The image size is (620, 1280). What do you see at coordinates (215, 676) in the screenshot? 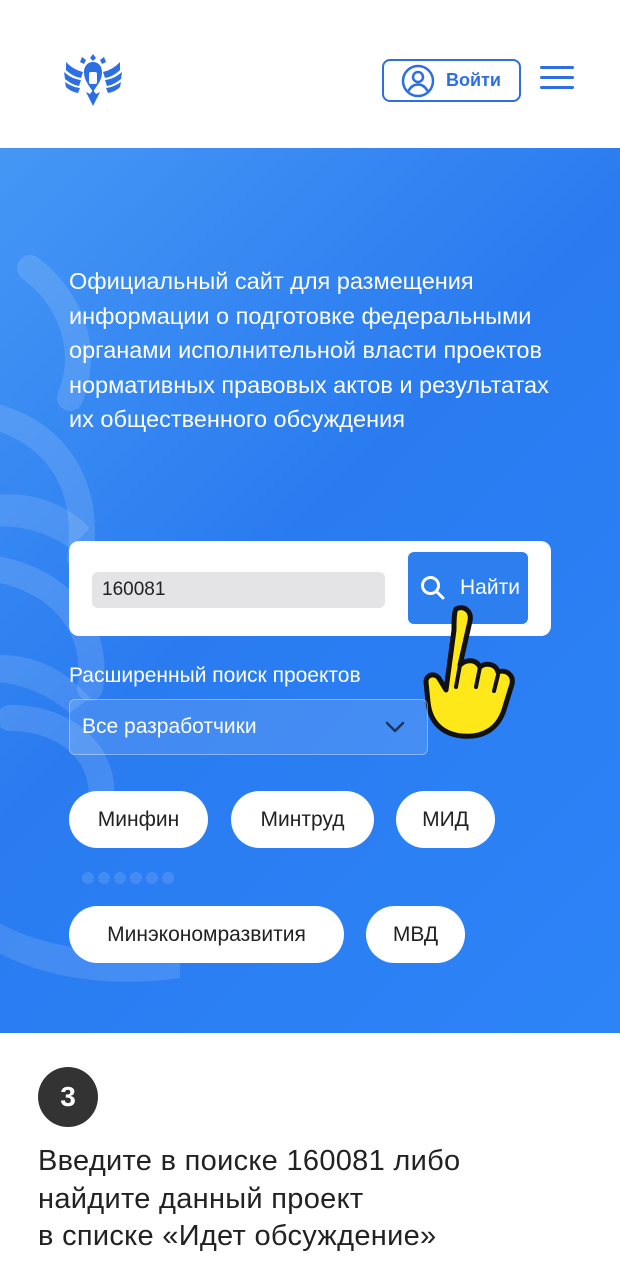
I see `advanced-search-link: Расширенный поиск проектов` at bounding box center [215, 676].